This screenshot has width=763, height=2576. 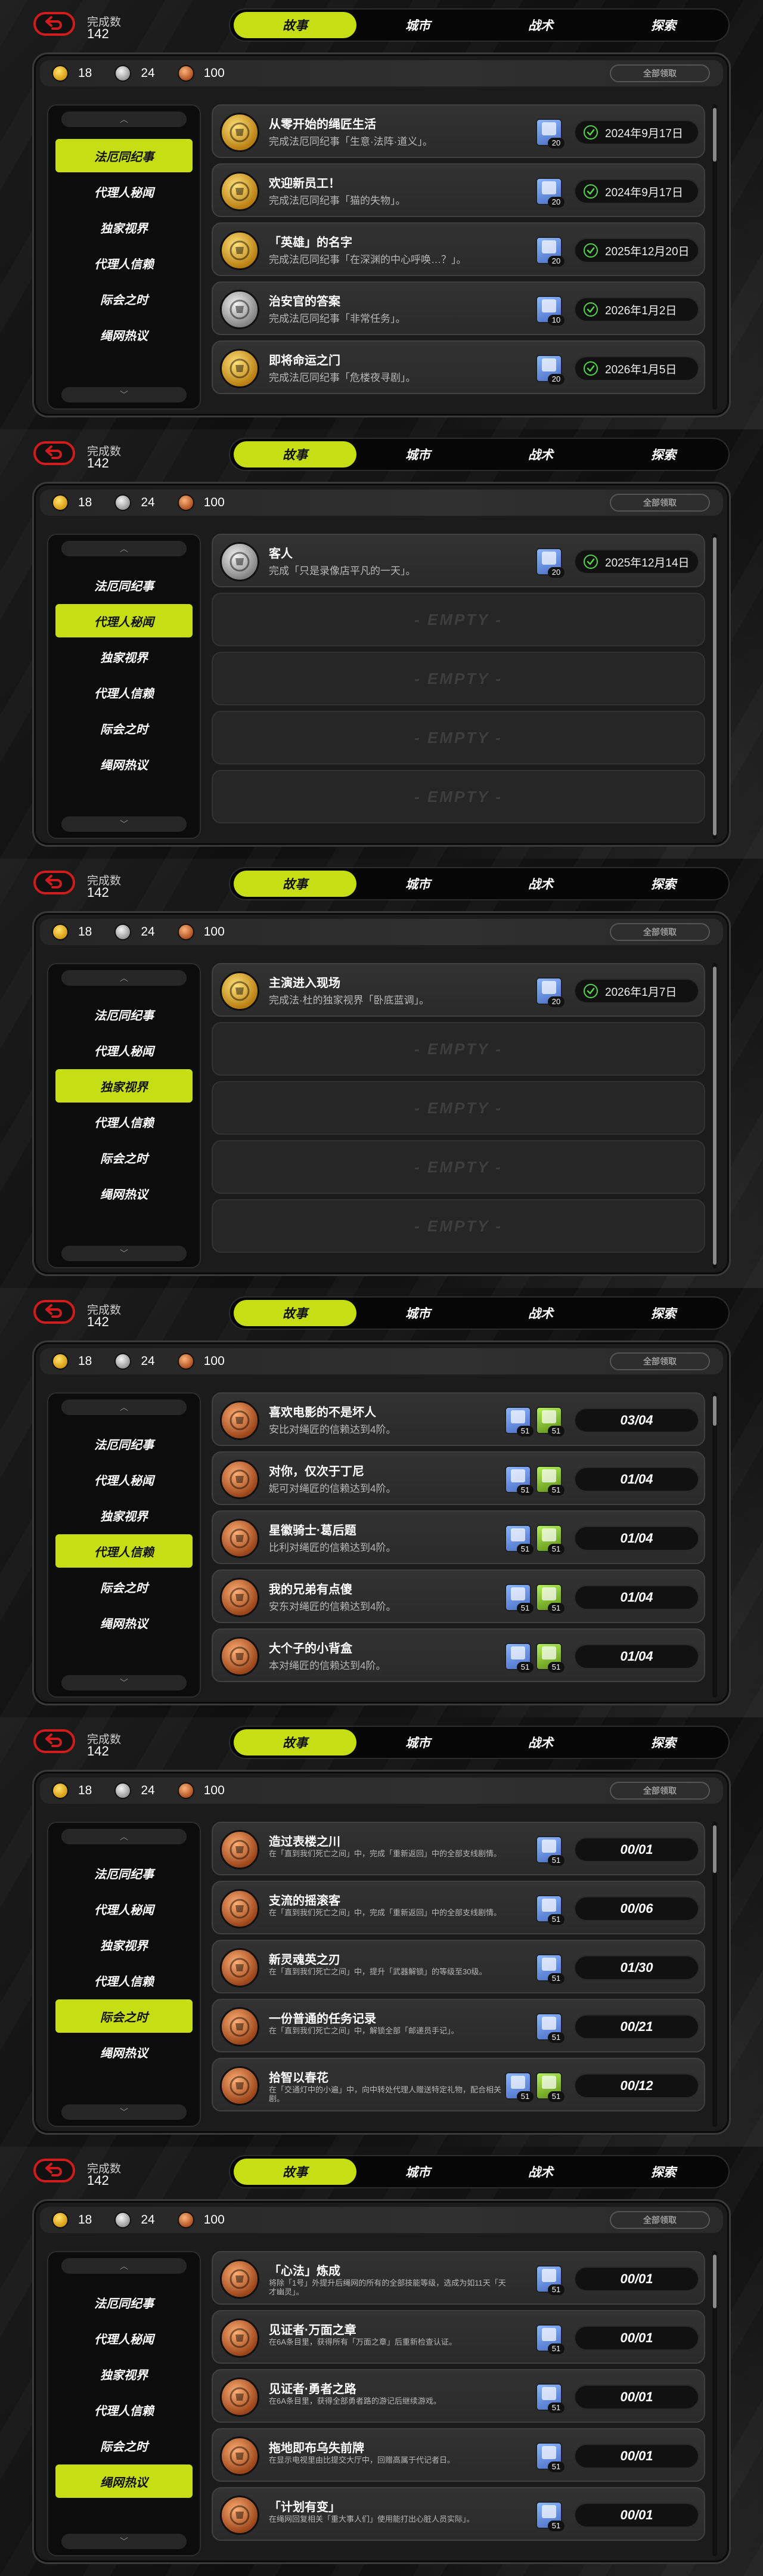 What do you see at coordinates (458, 2455) in the screenshot?
I see `achievement-card: 拖地即布乌失前牌 在显示电视里由比提交大厅中，回赠高属于代记者日。 51 00/01` at bounding box center [458, 2455].